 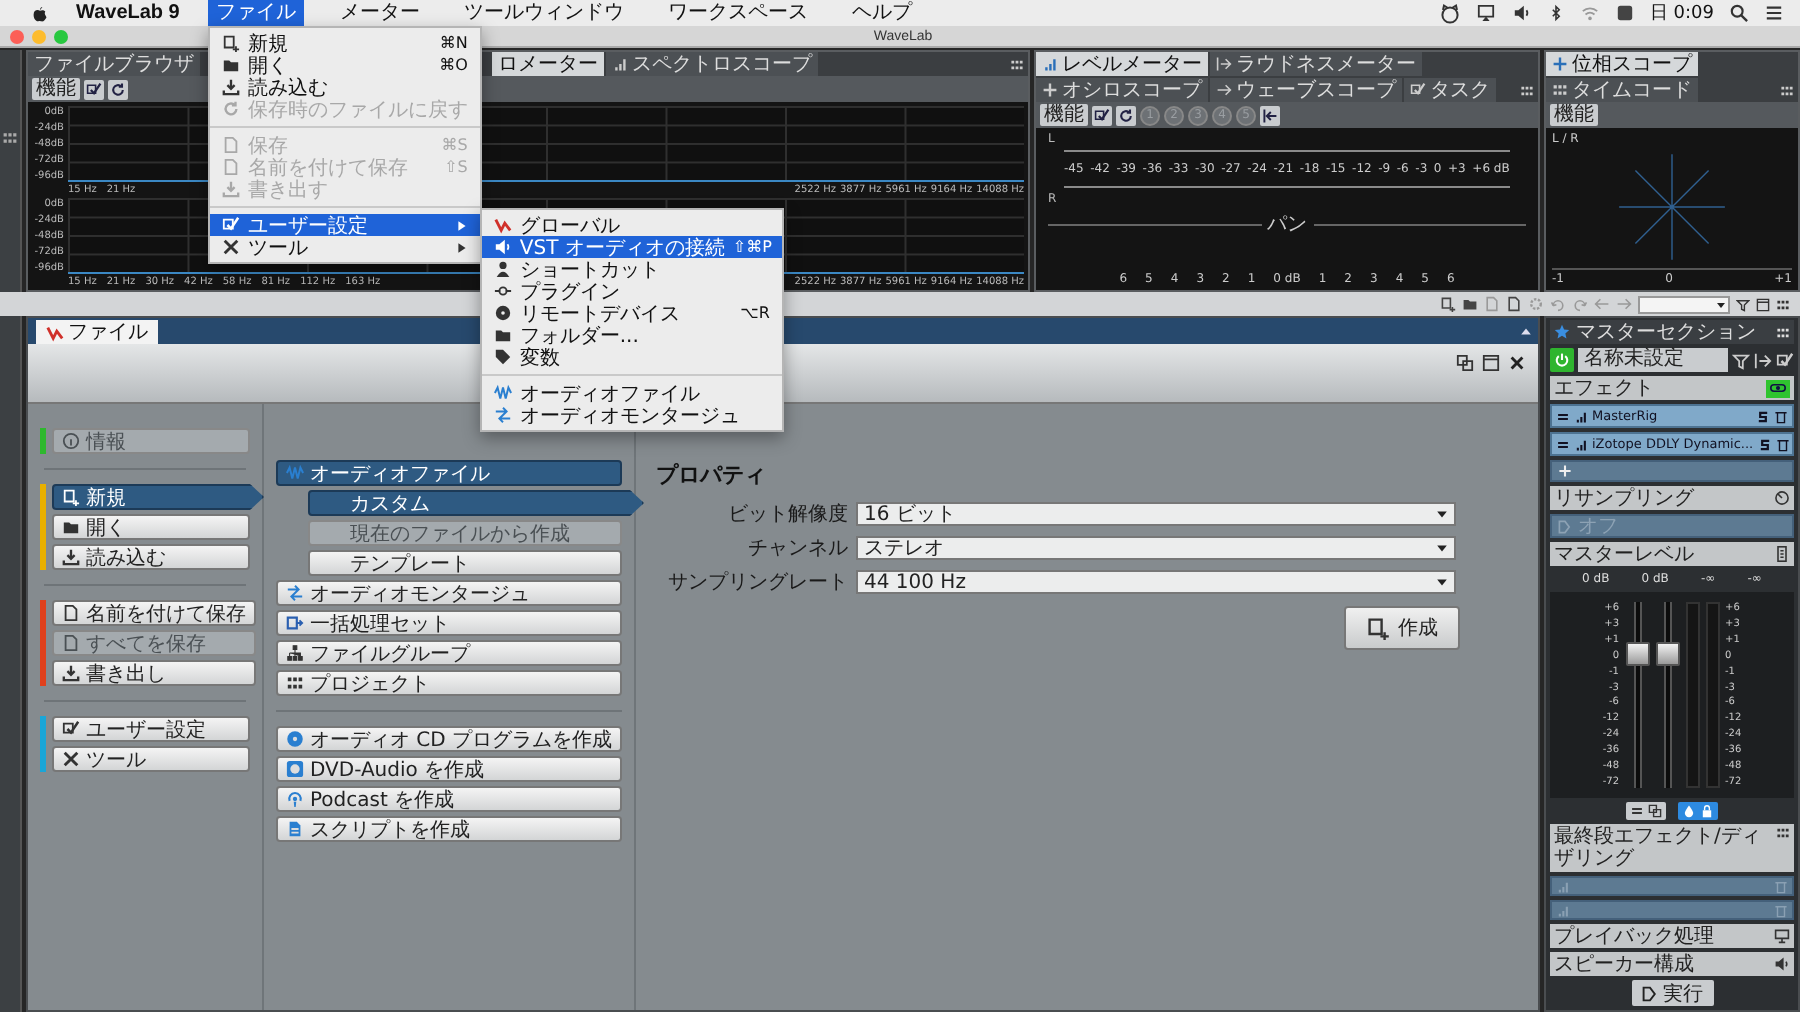 What do you see at coordinates (154, 673) in the screenshot?
I see `nav-button: 書き出し` at bounding box center [154, 673].